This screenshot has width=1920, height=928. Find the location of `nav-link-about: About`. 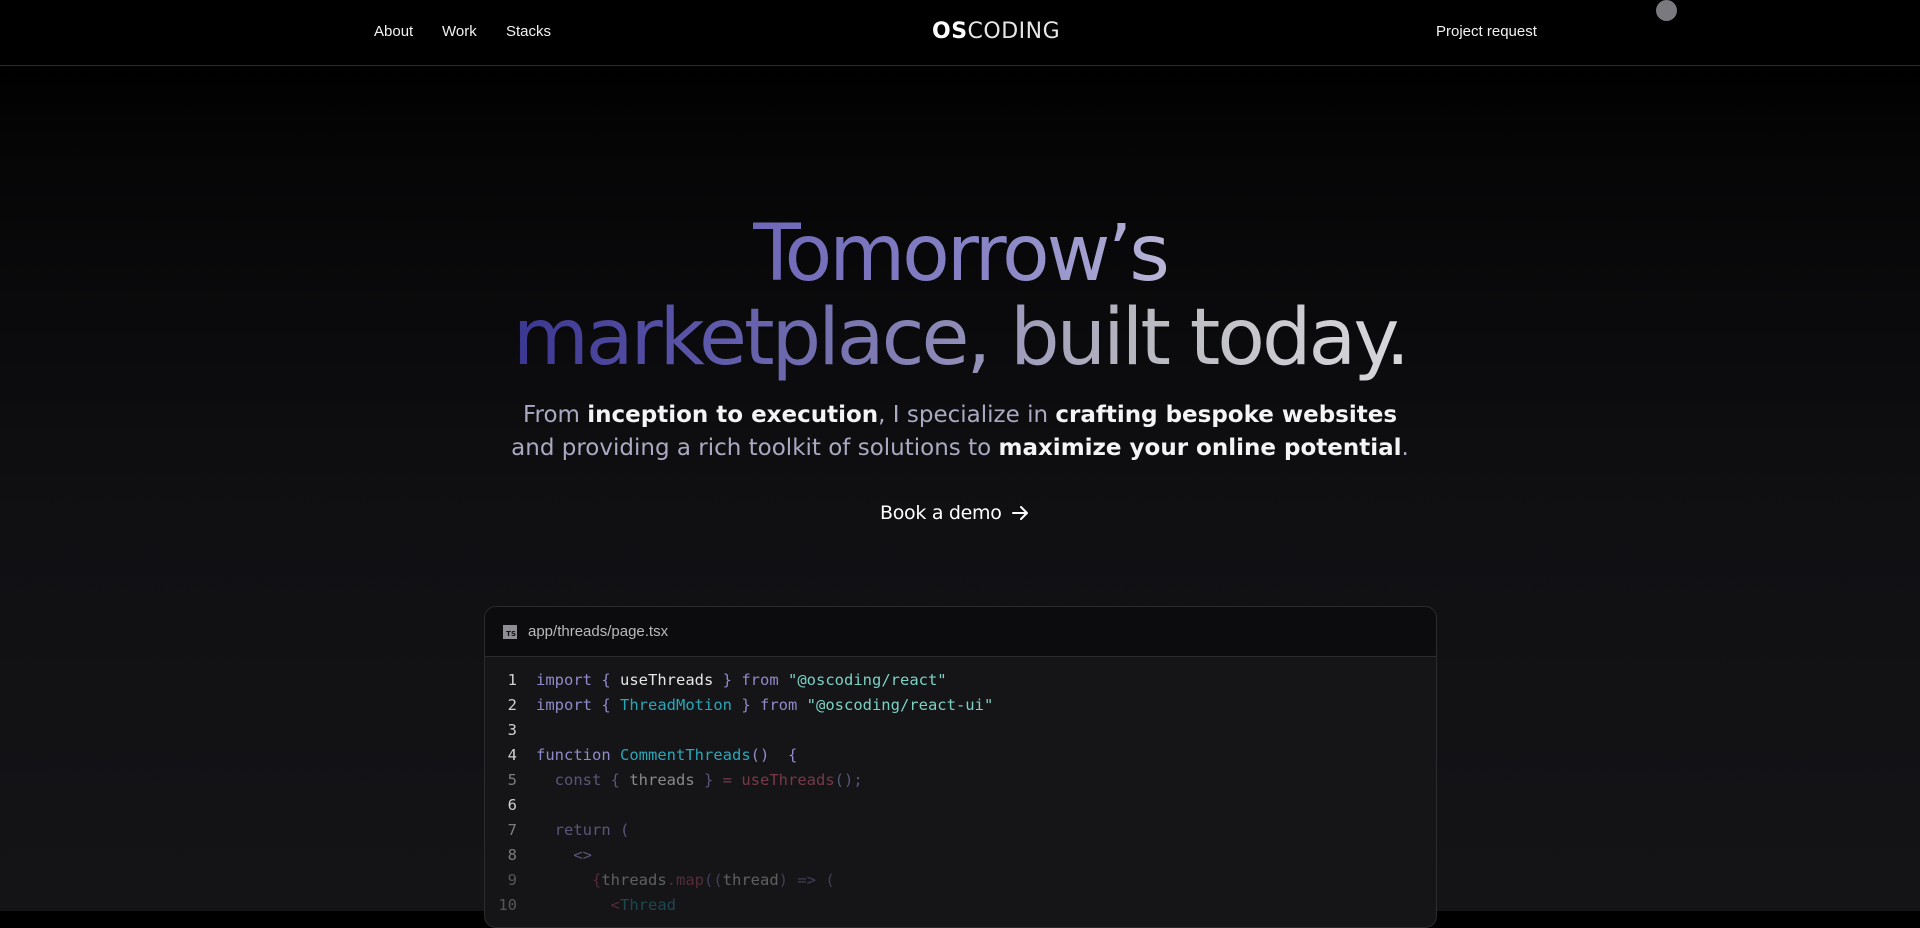

nav-link-about: About is located at coordinates (393, 31).